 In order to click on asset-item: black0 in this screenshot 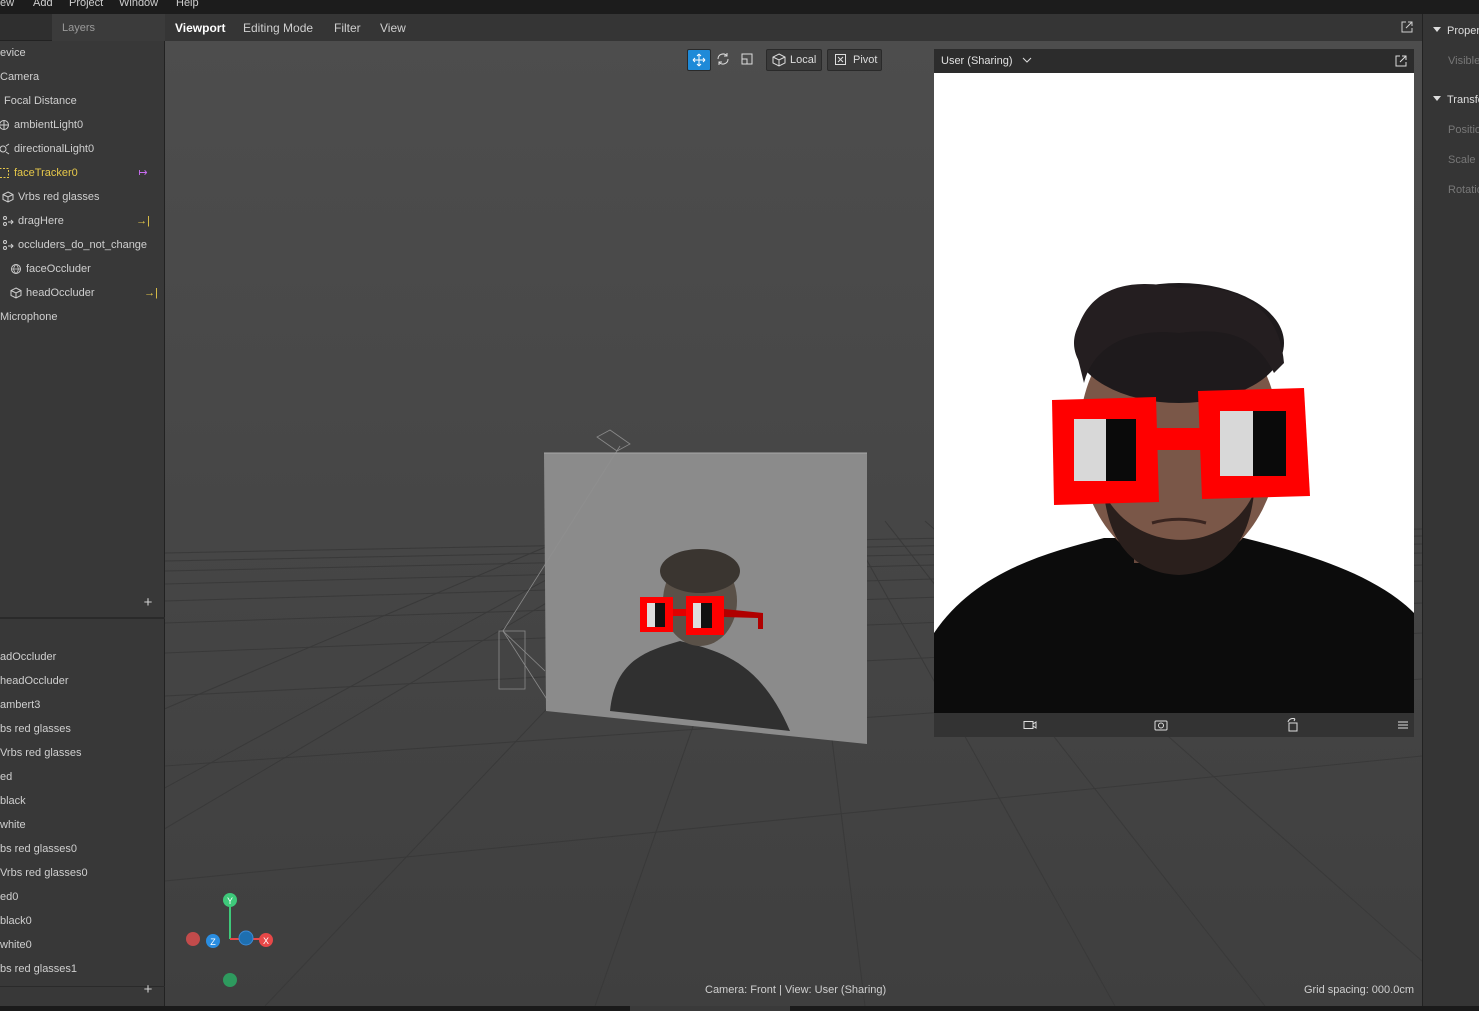, I will do `click(16, 921)`.